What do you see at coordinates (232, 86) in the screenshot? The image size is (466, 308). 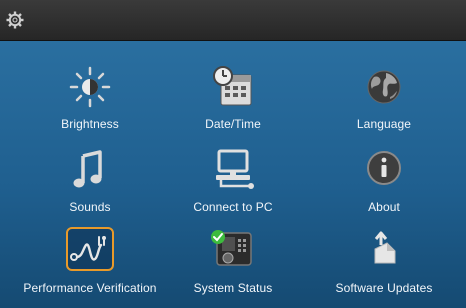 I see `calendar-clock-icon` at bounding box center [232, 86].